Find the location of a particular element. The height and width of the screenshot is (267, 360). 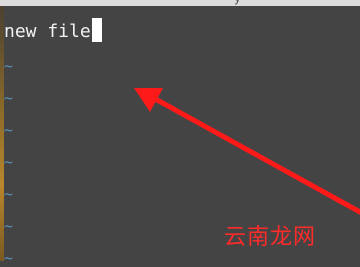

watermark-text: 云南龙网 is located at coordinates (270, 237).